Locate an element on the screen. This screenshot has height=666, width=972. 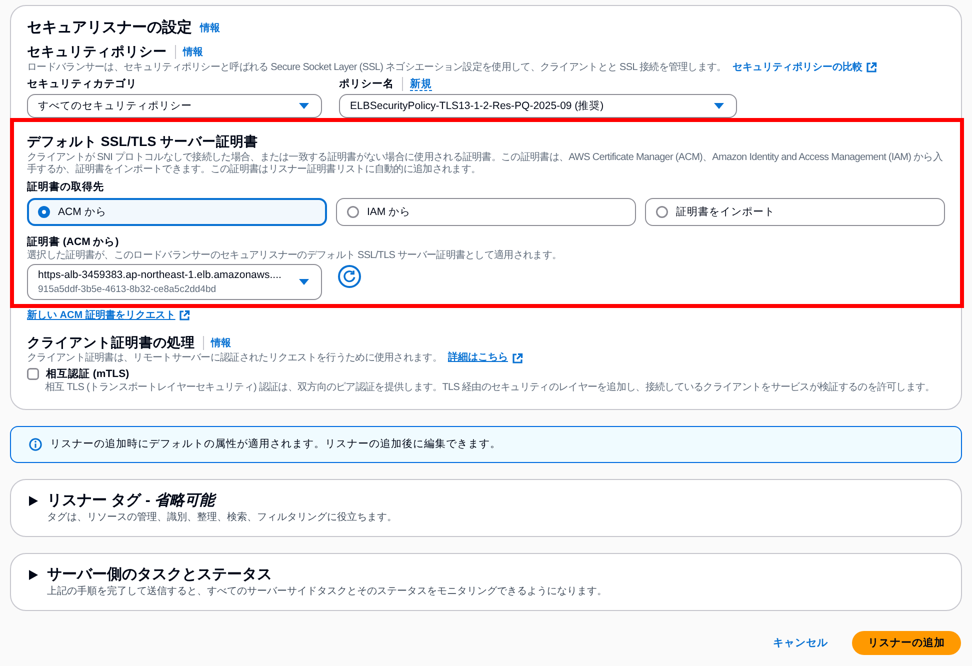
radio-option: IAM から is located at coordinates (486, 212).